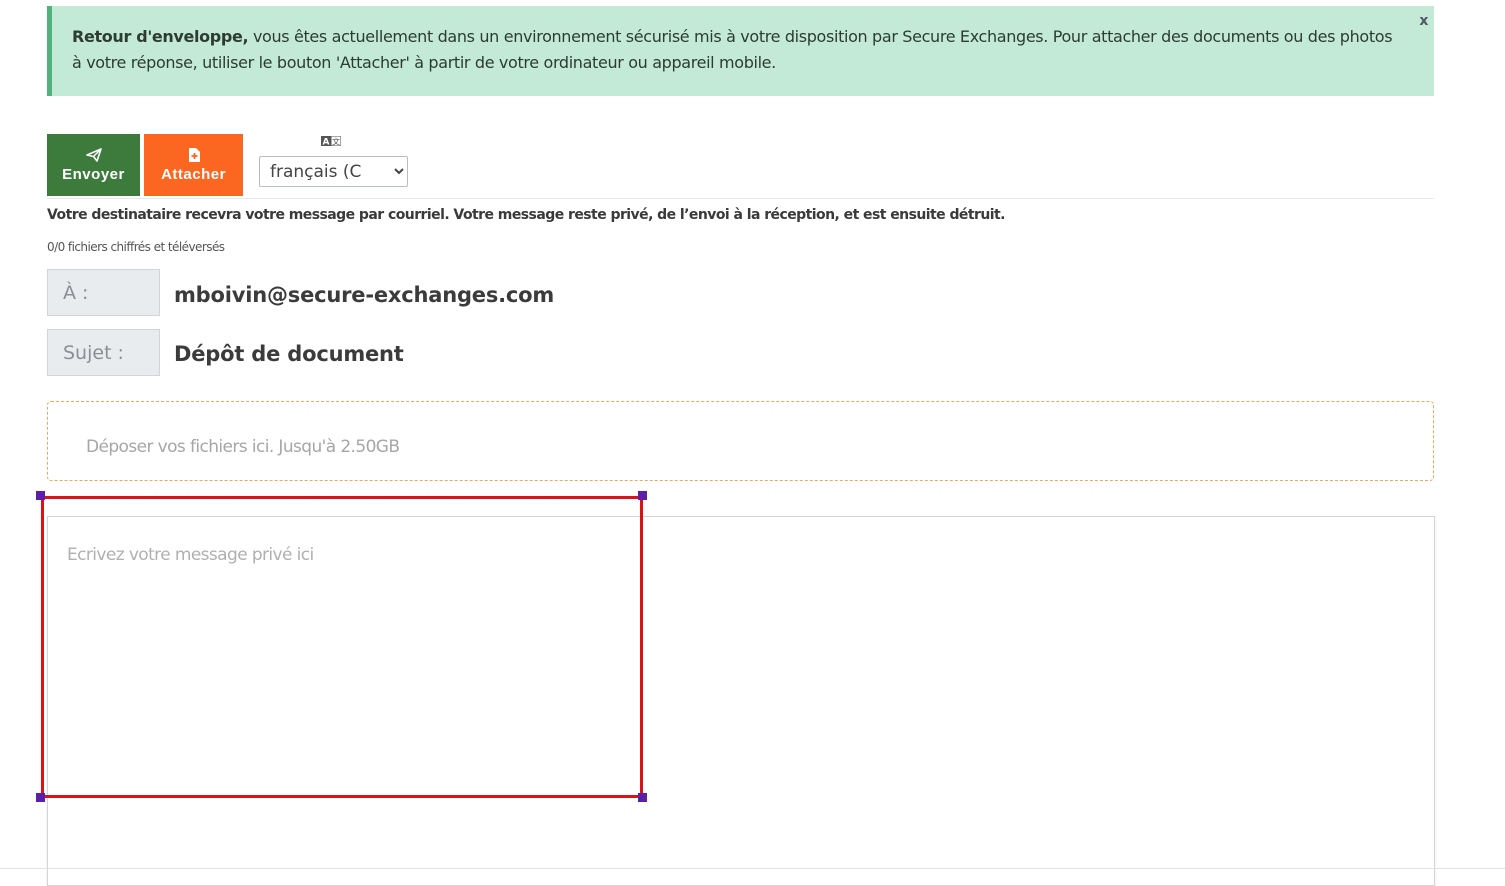 The height and width of the screenshot is (886, 1505). Describe the element at coordinates (93, 154) in the screenshot. I see `paper-plane-icon` at that location.